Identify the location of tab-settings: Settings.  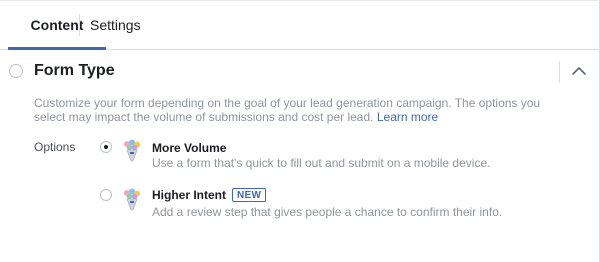
(115, 24).